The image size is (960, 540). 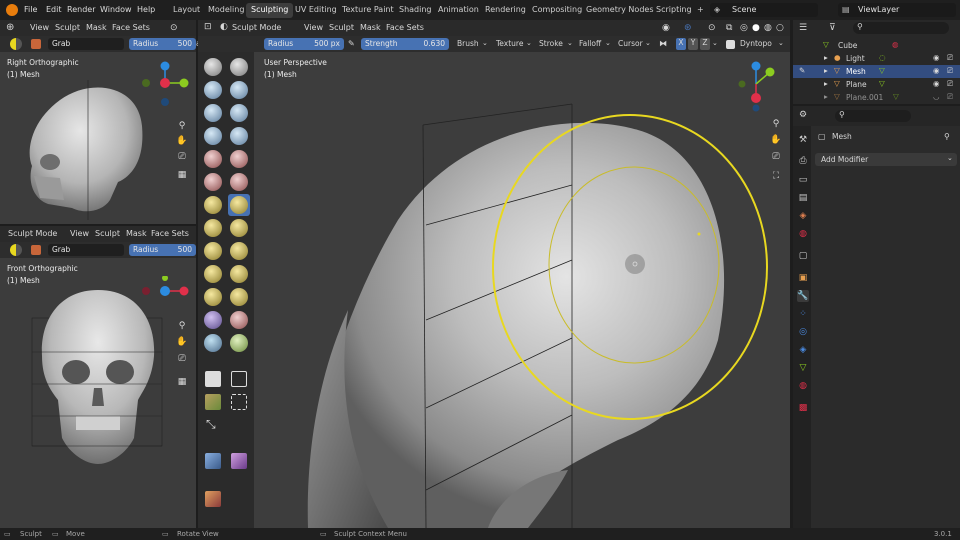 I want to click on grab-brush-tool, so click(x=239, y=205).